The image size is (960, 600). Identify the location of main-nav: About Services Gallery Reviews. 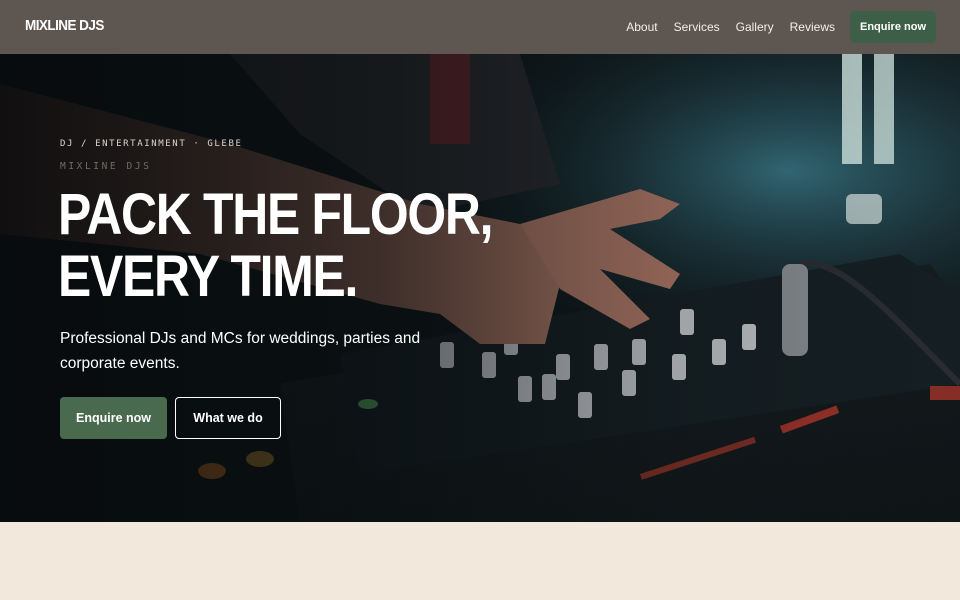
(730, 27).